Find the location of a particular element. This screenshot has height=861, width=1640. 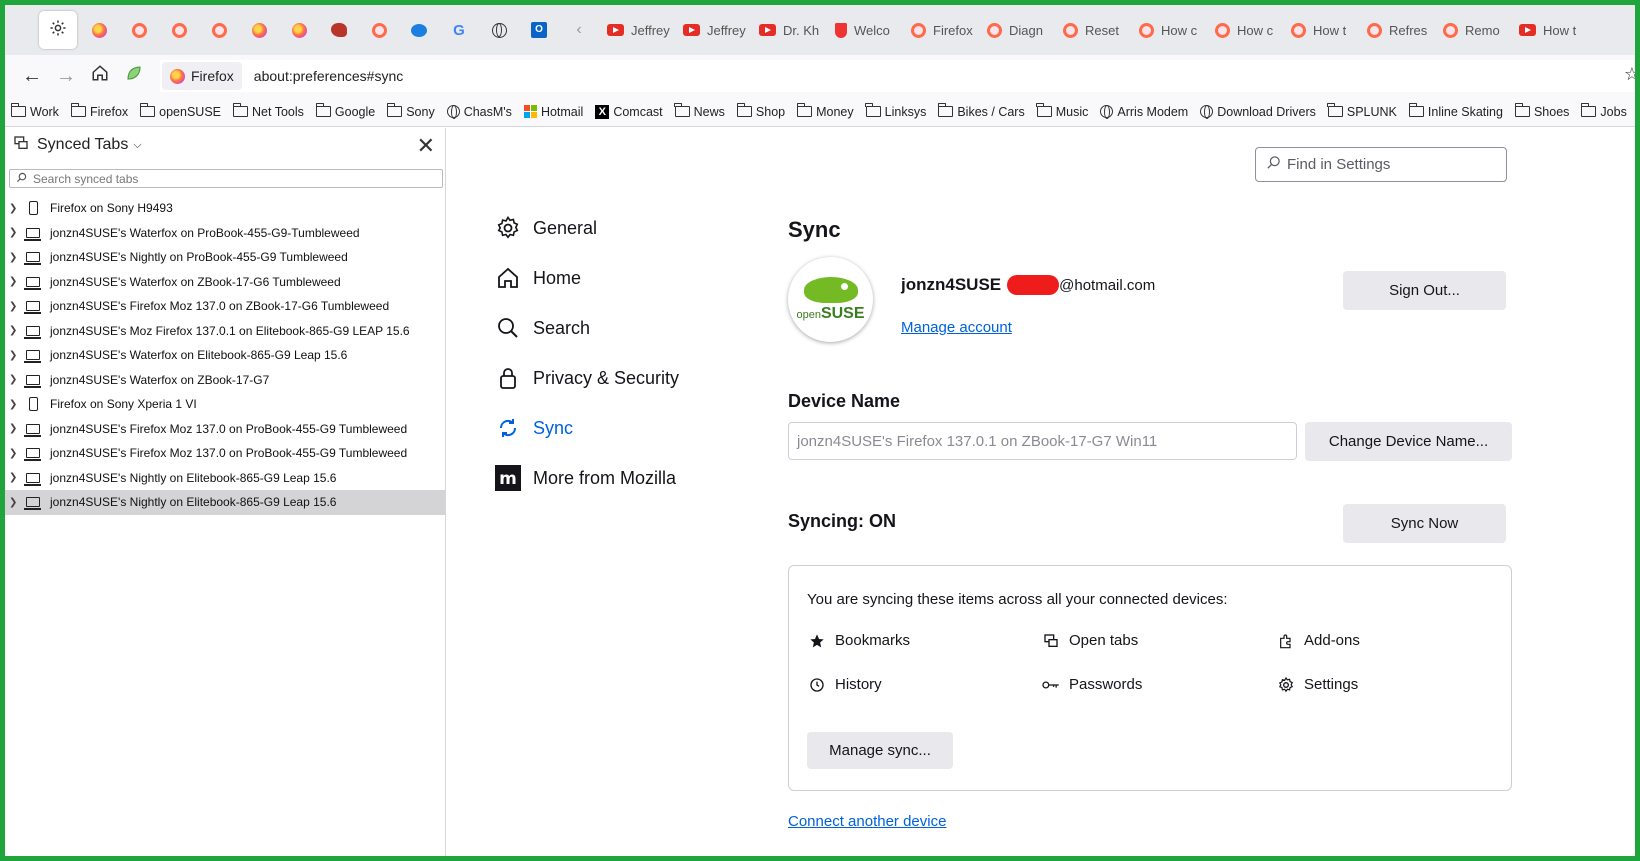

bookmark-item: Arris Modem is located at coordinates (1144, 112).